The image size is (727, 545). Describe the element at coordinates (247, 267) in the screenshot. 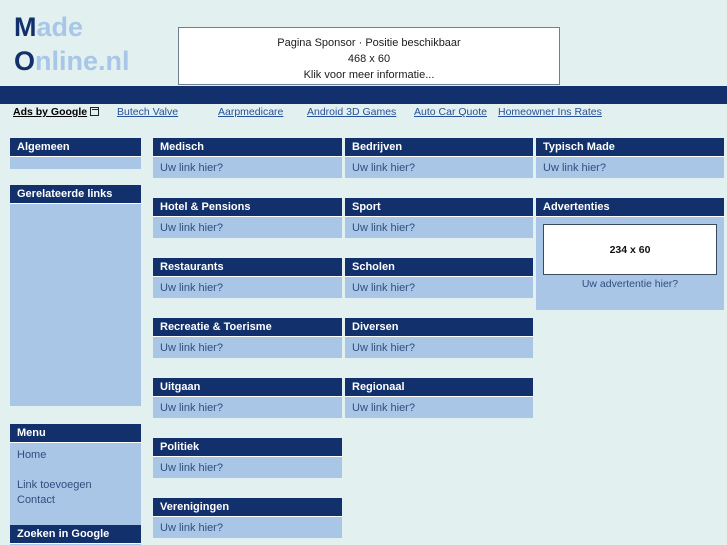

I see `category-title: Restaurants` at that location.